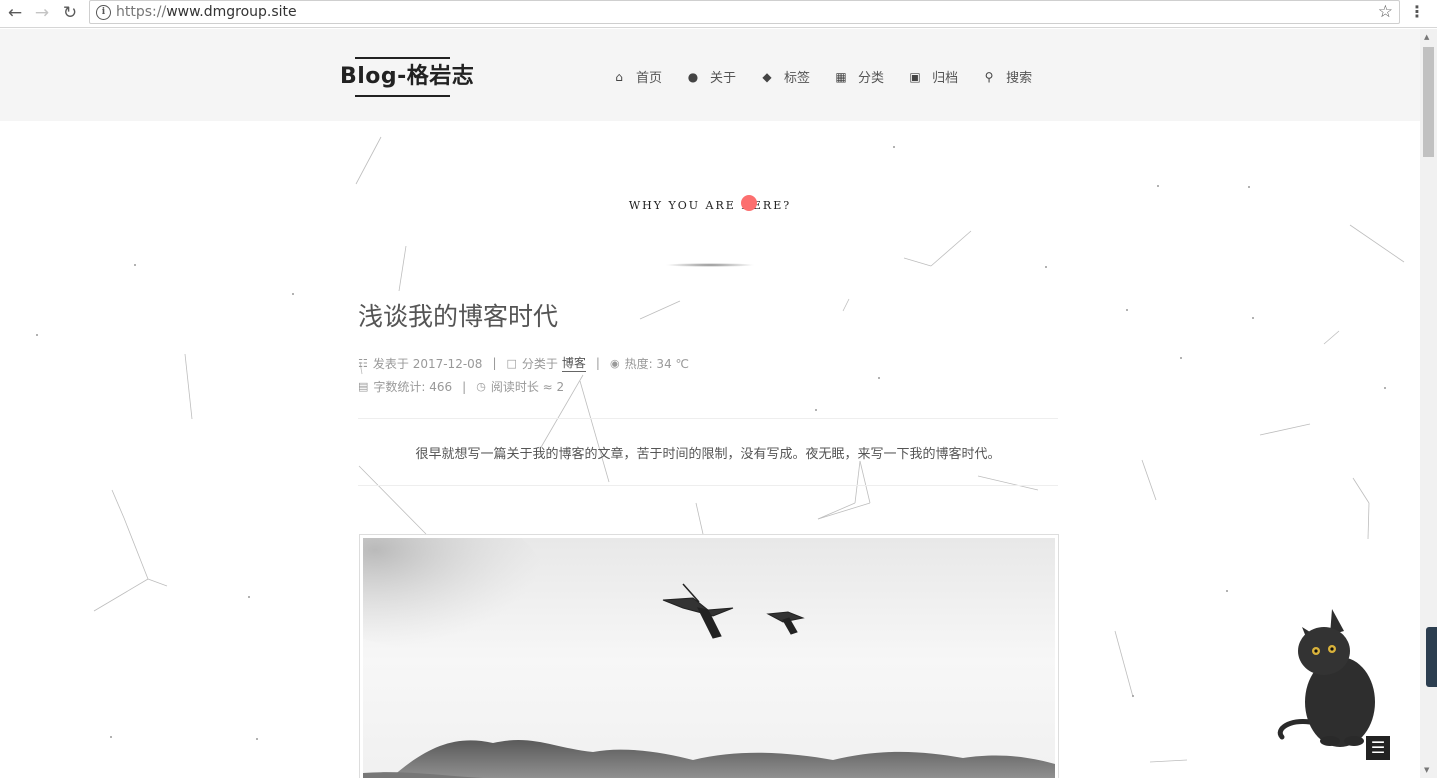  What do you see at coordinates (614, 363) in the screenshot?
I see `eye-icon: ◉` at bounding box center [614, 363].